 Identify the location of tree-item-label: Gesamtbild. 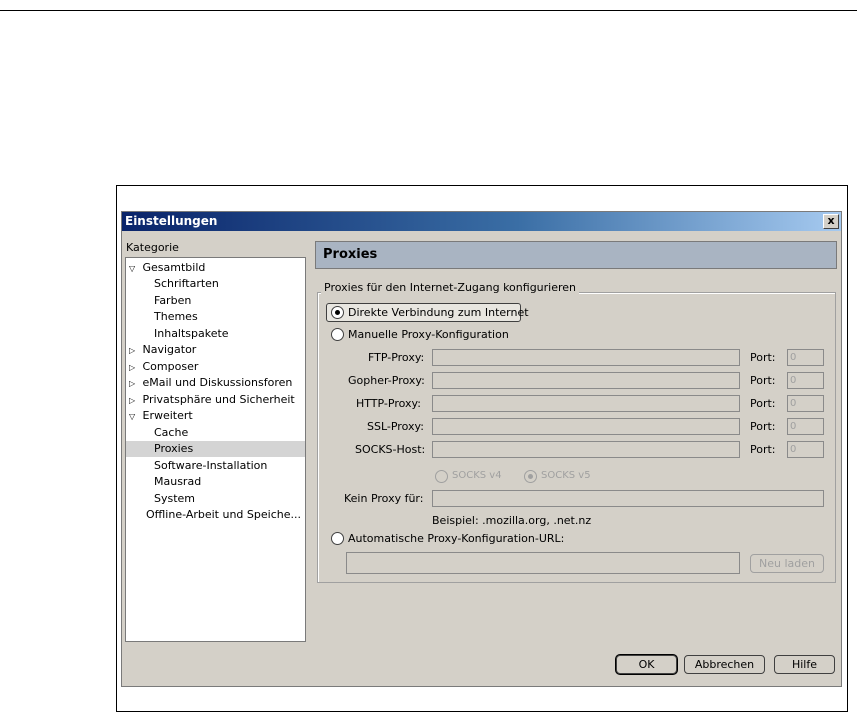
(174, 267).